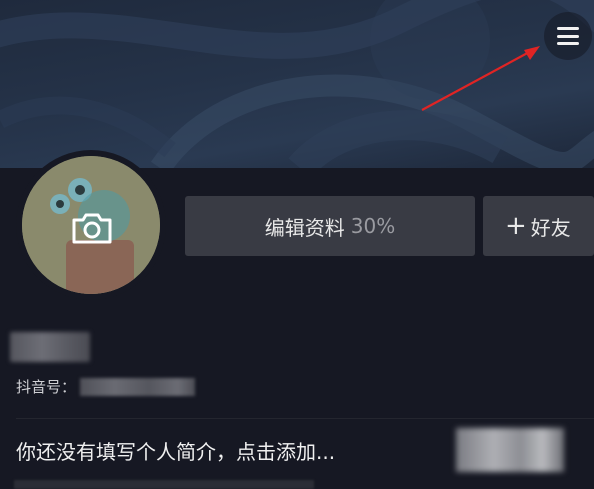 This screenshot has height=489, width=594. Describe the element at coordinates (510, 450) in the screenshot. I see `redacted-image` at that location.